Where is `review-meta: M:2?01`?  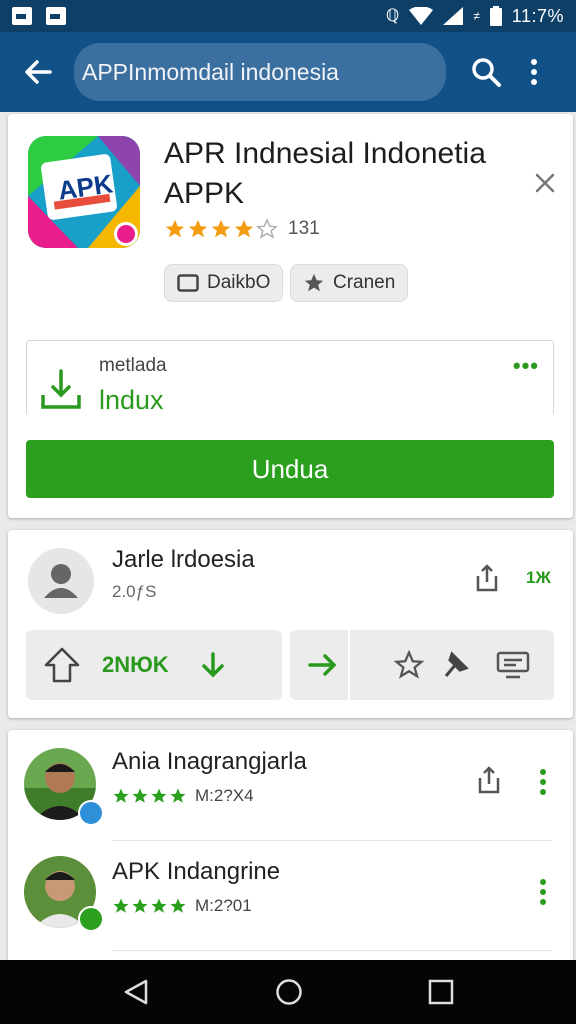
review-meta: M:2?01 is located at coordinates (182, 906).